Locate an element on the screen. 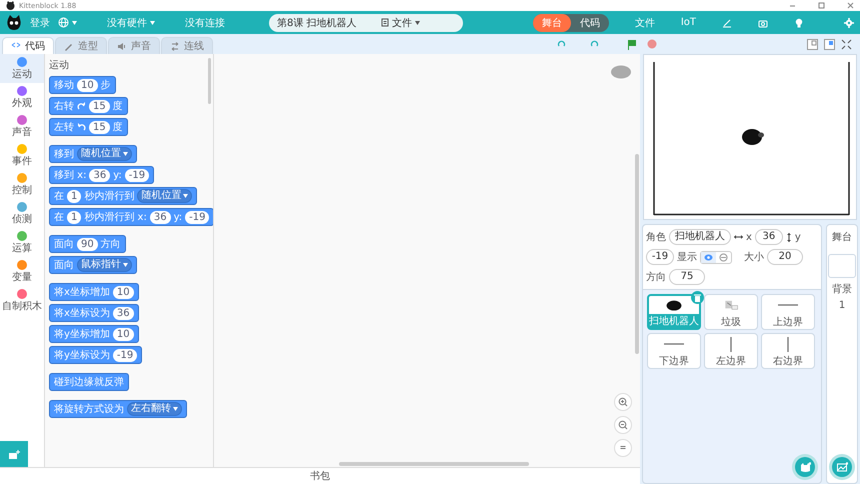 This screenshot has height=484, width=860. field-label: 大小 is located at coordinates (754, 257).